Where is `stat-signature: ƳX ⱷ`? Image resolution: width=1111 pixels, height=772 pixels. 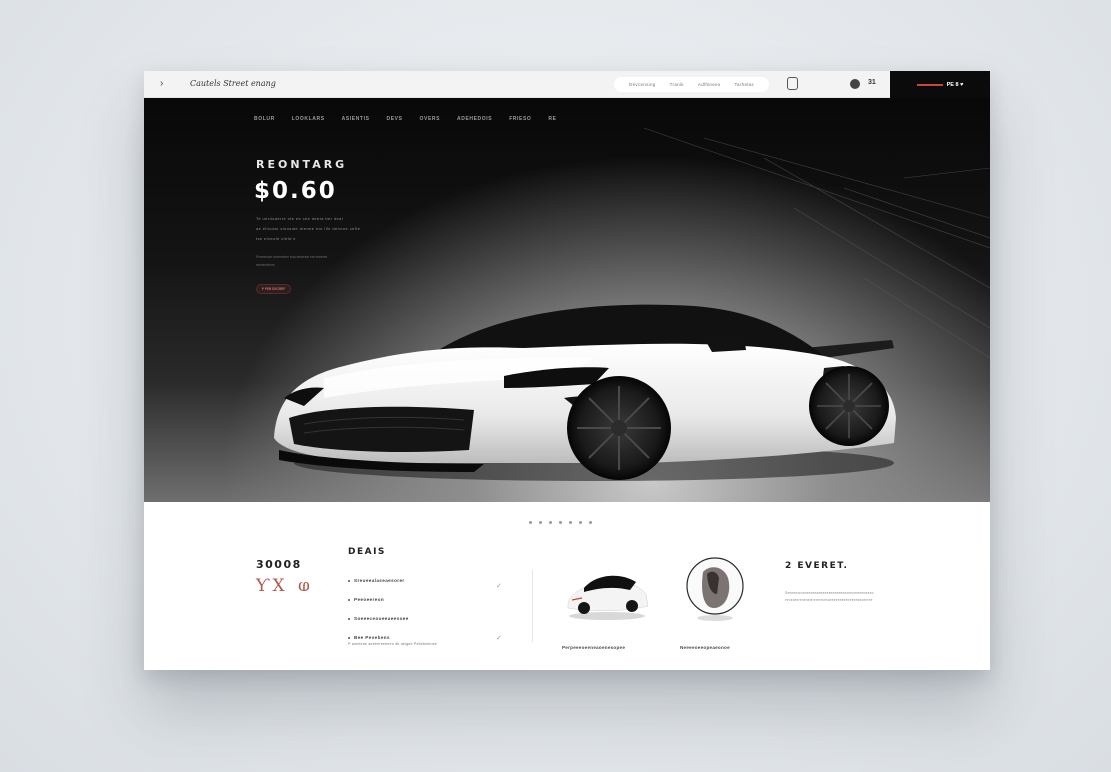 stat-signature: ƳX ⱷ is located at coordinates (285, 586).